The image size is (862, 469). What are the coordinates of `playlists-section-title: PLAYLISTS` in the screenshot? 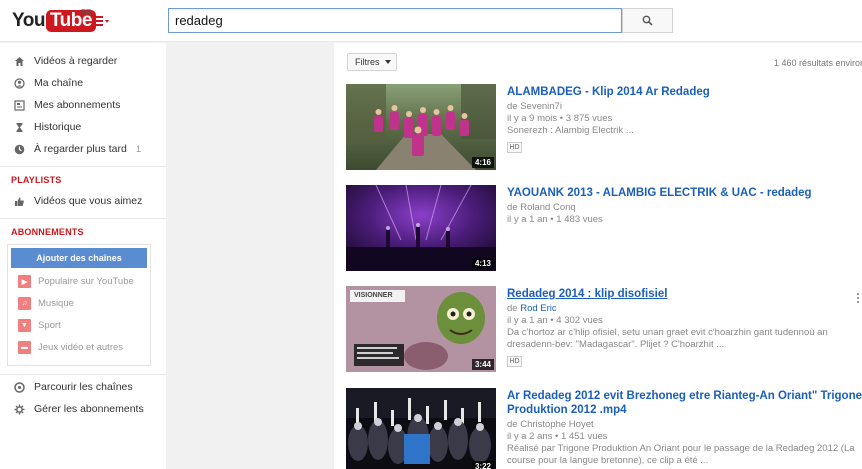 It's located at (36, 180).